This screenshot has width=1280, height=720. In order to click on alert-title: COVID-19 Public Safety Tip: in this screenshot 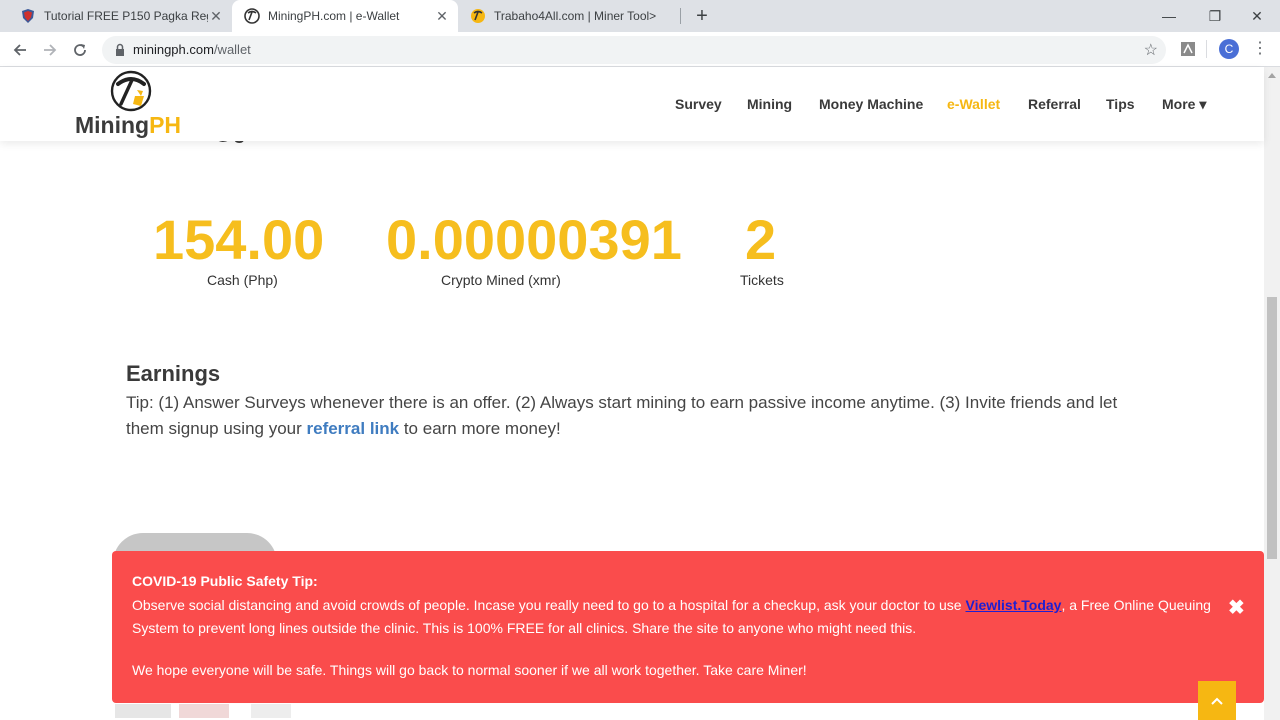, I will do `click(225, 581)`.